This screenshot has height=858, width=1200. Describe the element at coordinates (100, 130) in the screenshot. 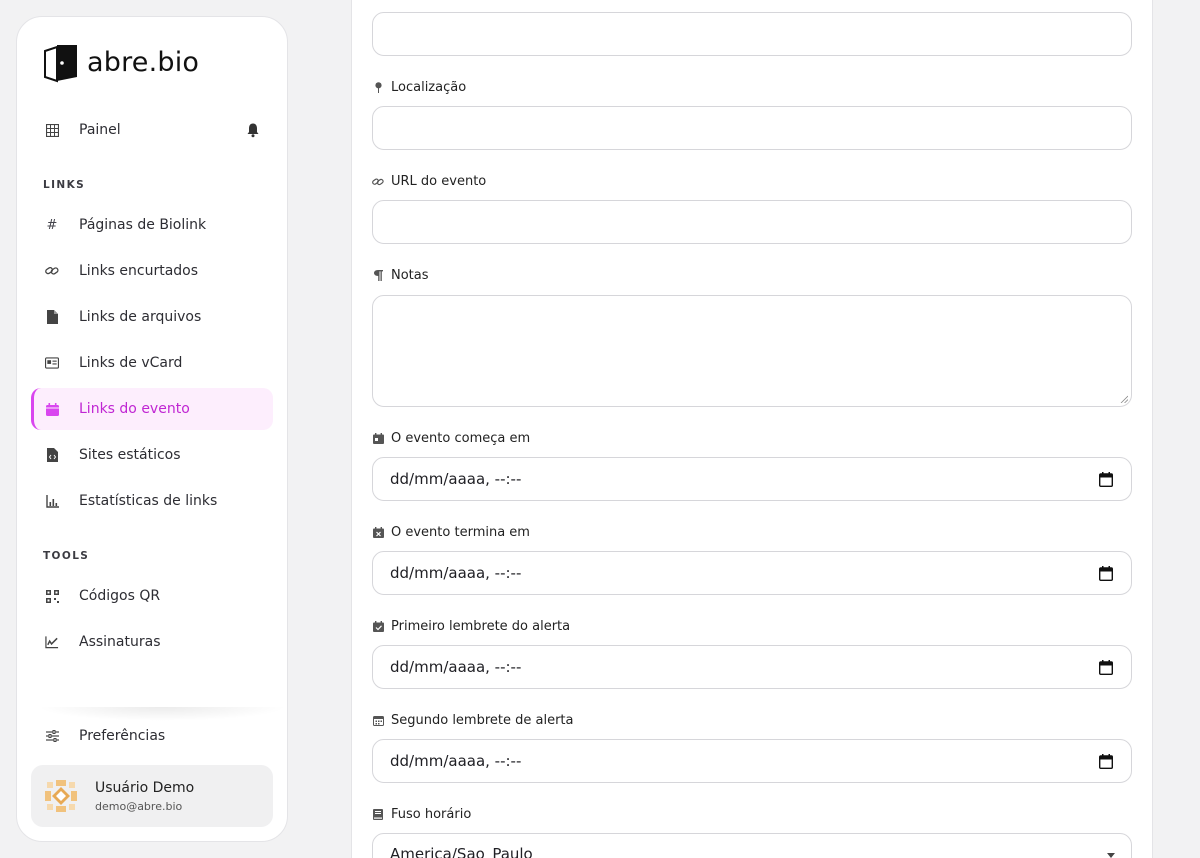

I see `nav-item-label: Painel` at that location.